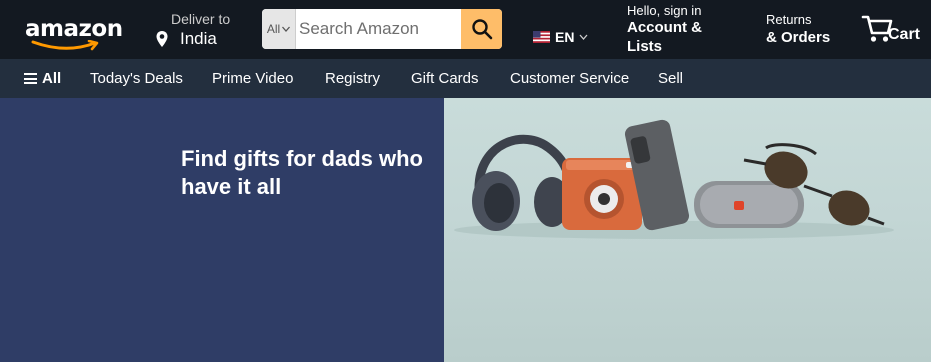  What do you see at coordinates (198, 38) in the screenshot?
I see `deliver-country: India` at bounding box center [198, 38].